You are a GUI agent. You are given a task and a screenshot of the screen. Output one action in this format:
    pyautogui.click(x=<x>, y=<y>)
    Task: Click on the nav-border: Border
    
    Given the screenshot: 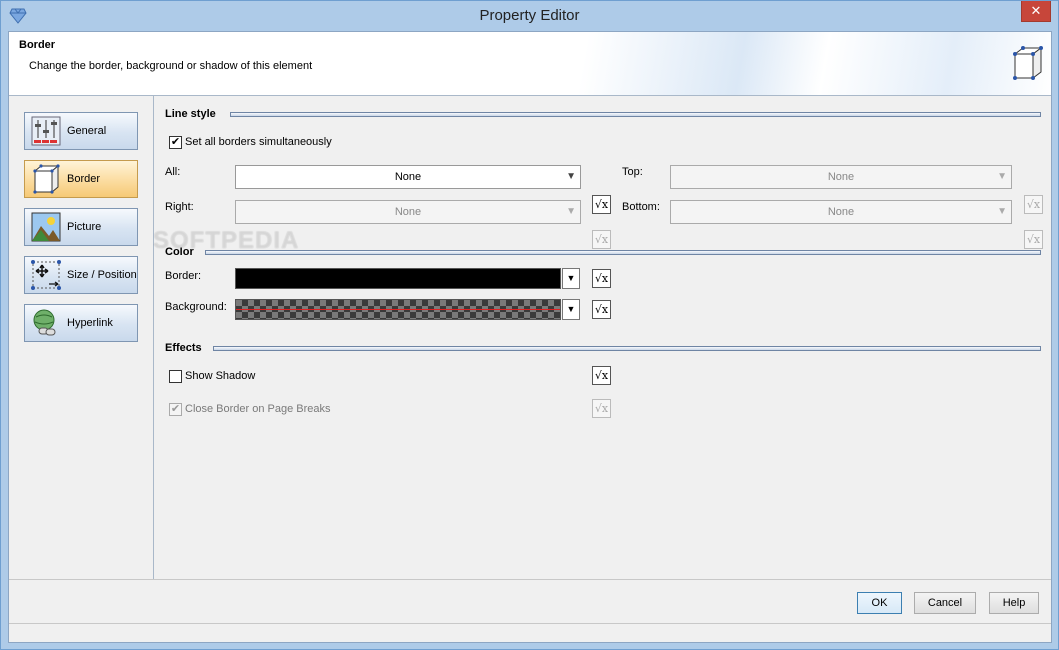 What is the action you would take?
    pyautogui.click(x=81, y=179)
    